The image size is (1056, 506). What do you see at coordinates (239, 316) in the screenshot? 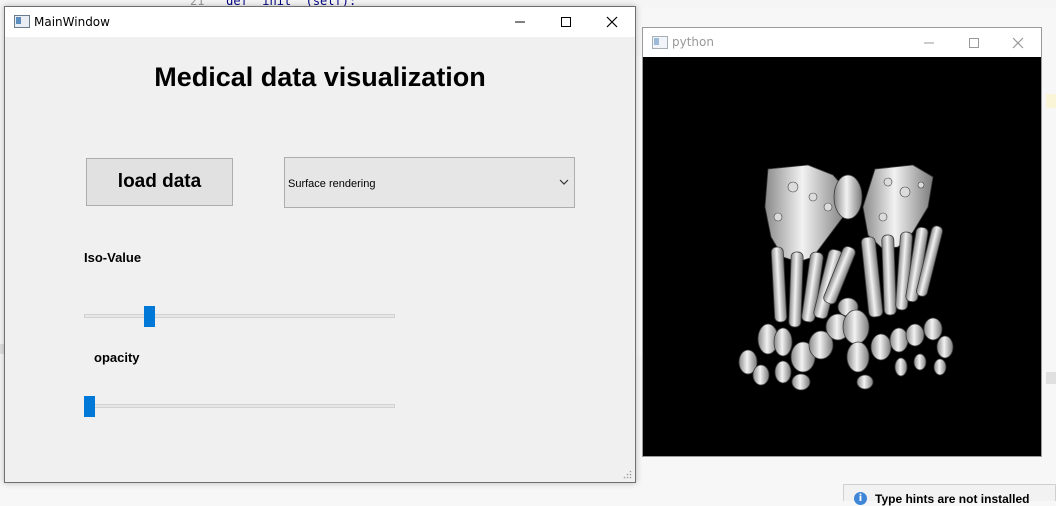
I see `iso-value-slider` at bounding box center [239, 316].